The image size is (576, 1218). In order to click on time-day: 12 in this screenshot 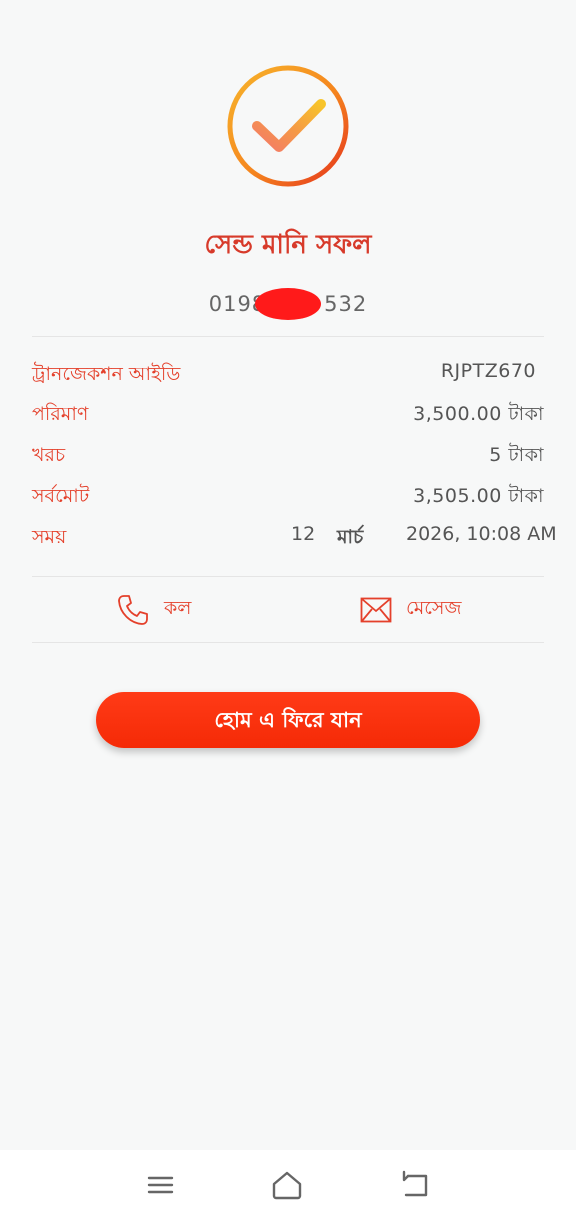, I will do `click(303, 534)`.